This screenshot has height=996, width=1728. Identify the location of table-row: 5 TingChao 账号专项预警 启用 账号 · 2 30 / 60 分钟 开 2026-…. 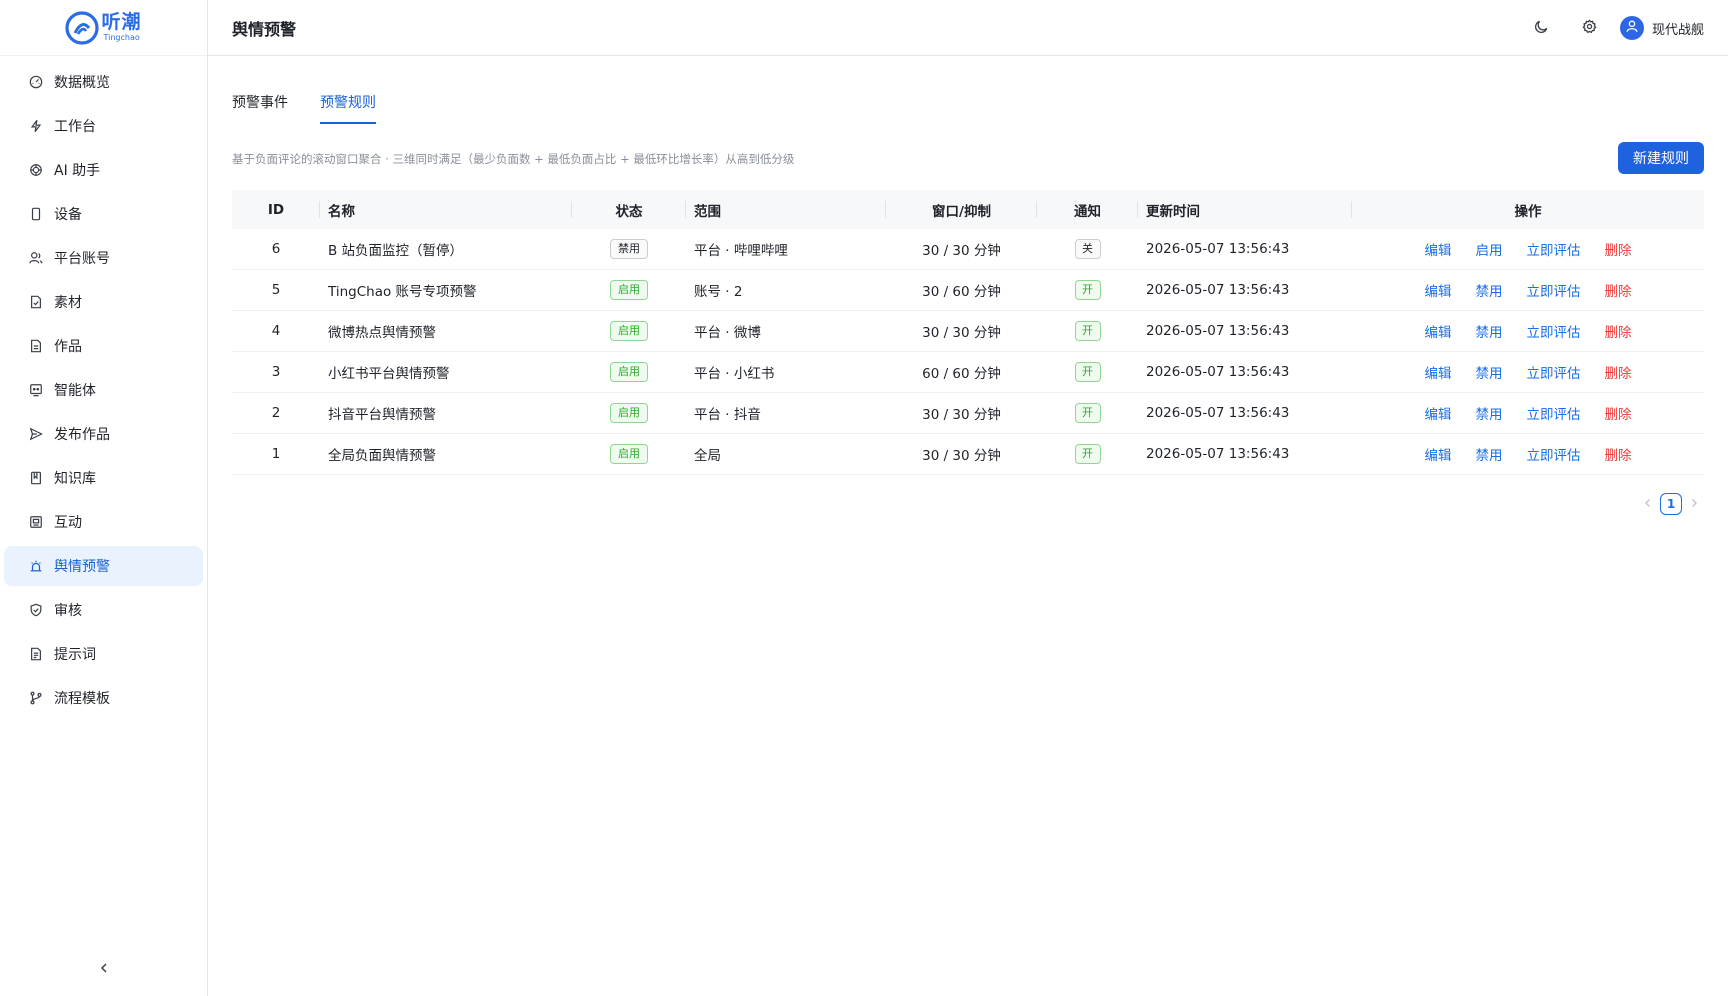
(968, 290).